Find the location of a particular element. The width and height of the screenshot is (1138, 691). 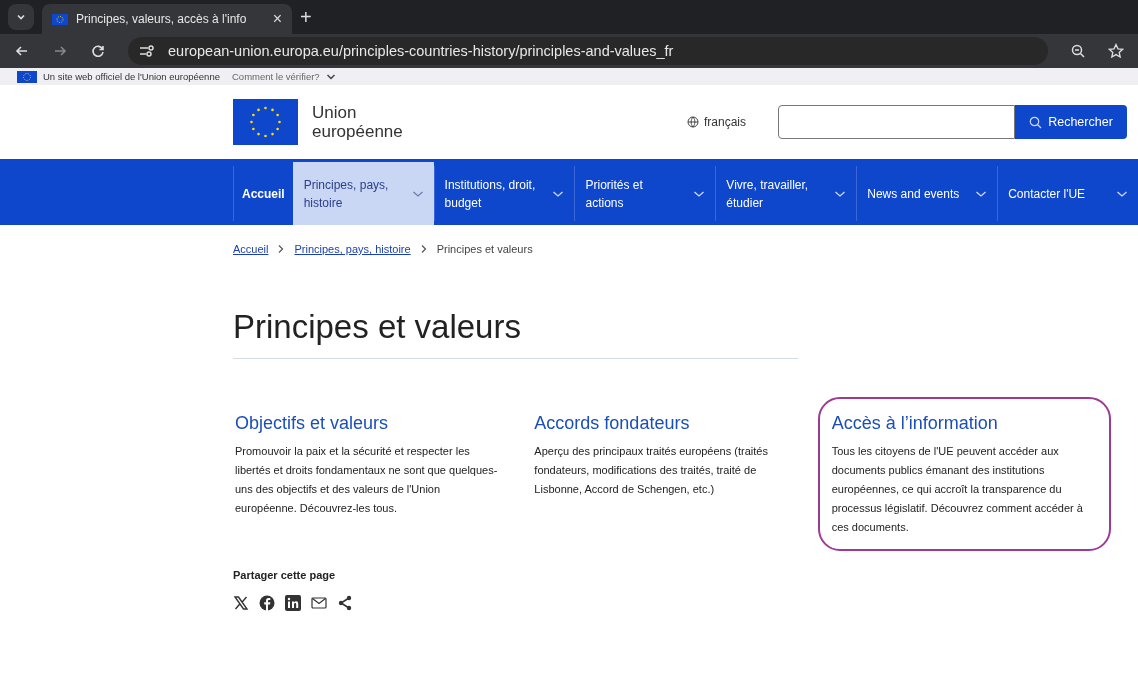

card-title-link: Accords fondateurs is located at coordinates (612, 423).